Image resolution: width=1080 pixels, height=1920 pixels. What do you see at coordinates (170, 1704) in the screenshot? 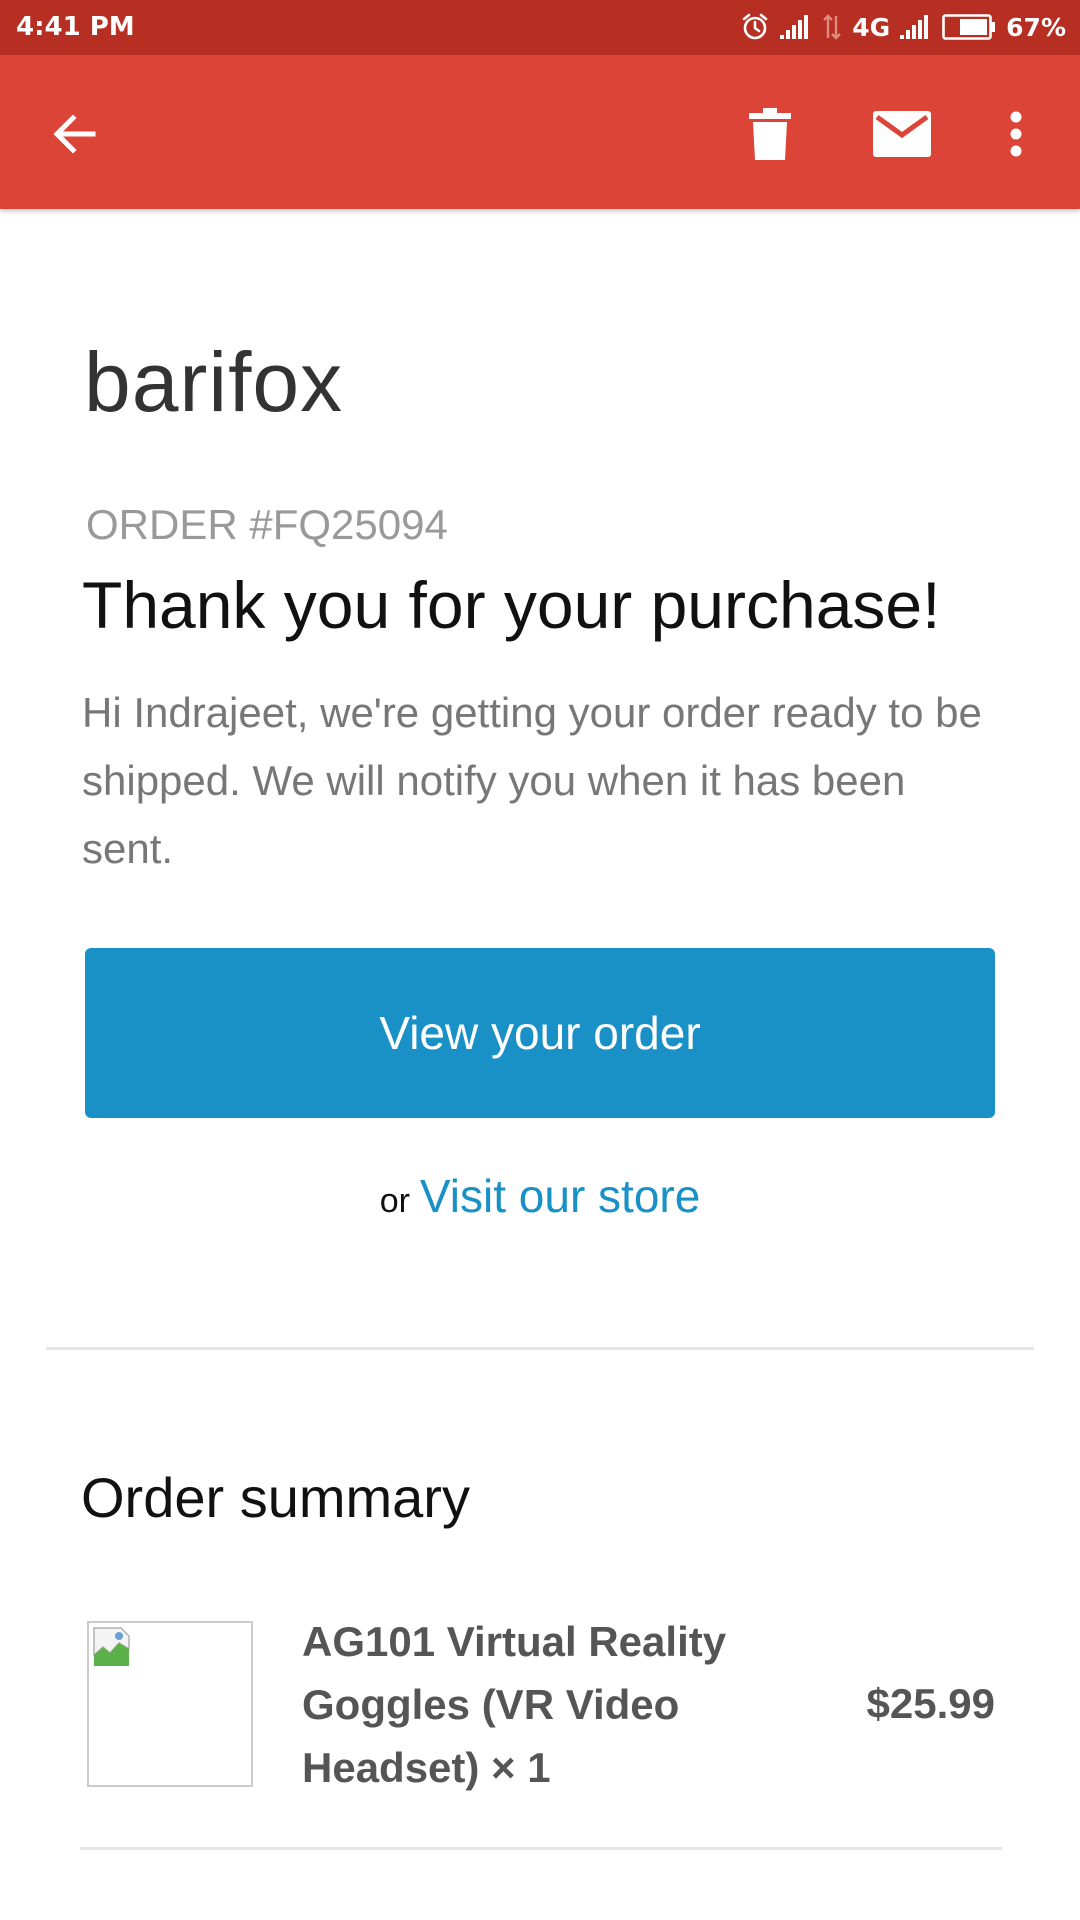
I see `product-image` at bounding box center [170, 1704].